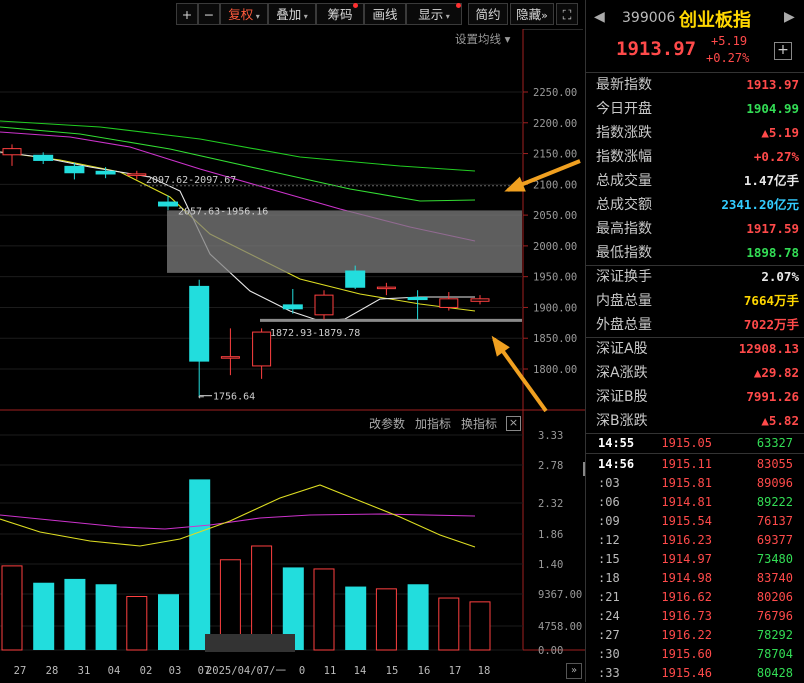 This screenshot has width=804, height=683. I want to click on tick-row: :21 1916.62 80206, so click(695, 597).